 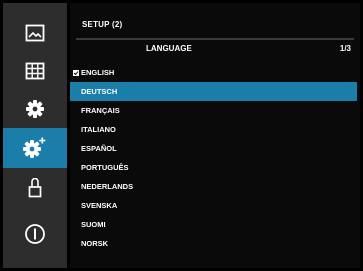 What do you see at coordinates (100, 110) in the screenshot?
I see `language-label: FRANÇAIS` at bounding box center [100, 110].